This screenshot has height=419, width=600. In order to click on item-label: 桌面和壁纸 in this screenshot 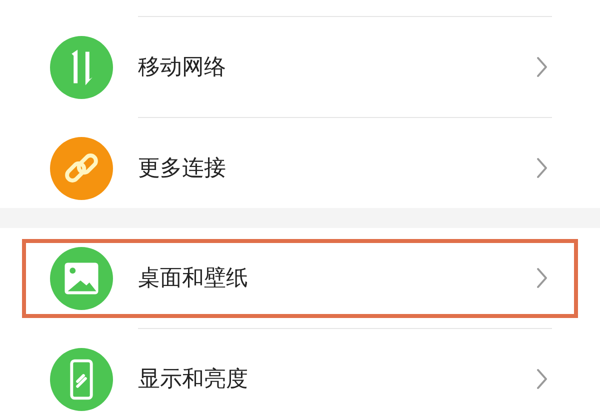, I will do `click(193, 279)`.